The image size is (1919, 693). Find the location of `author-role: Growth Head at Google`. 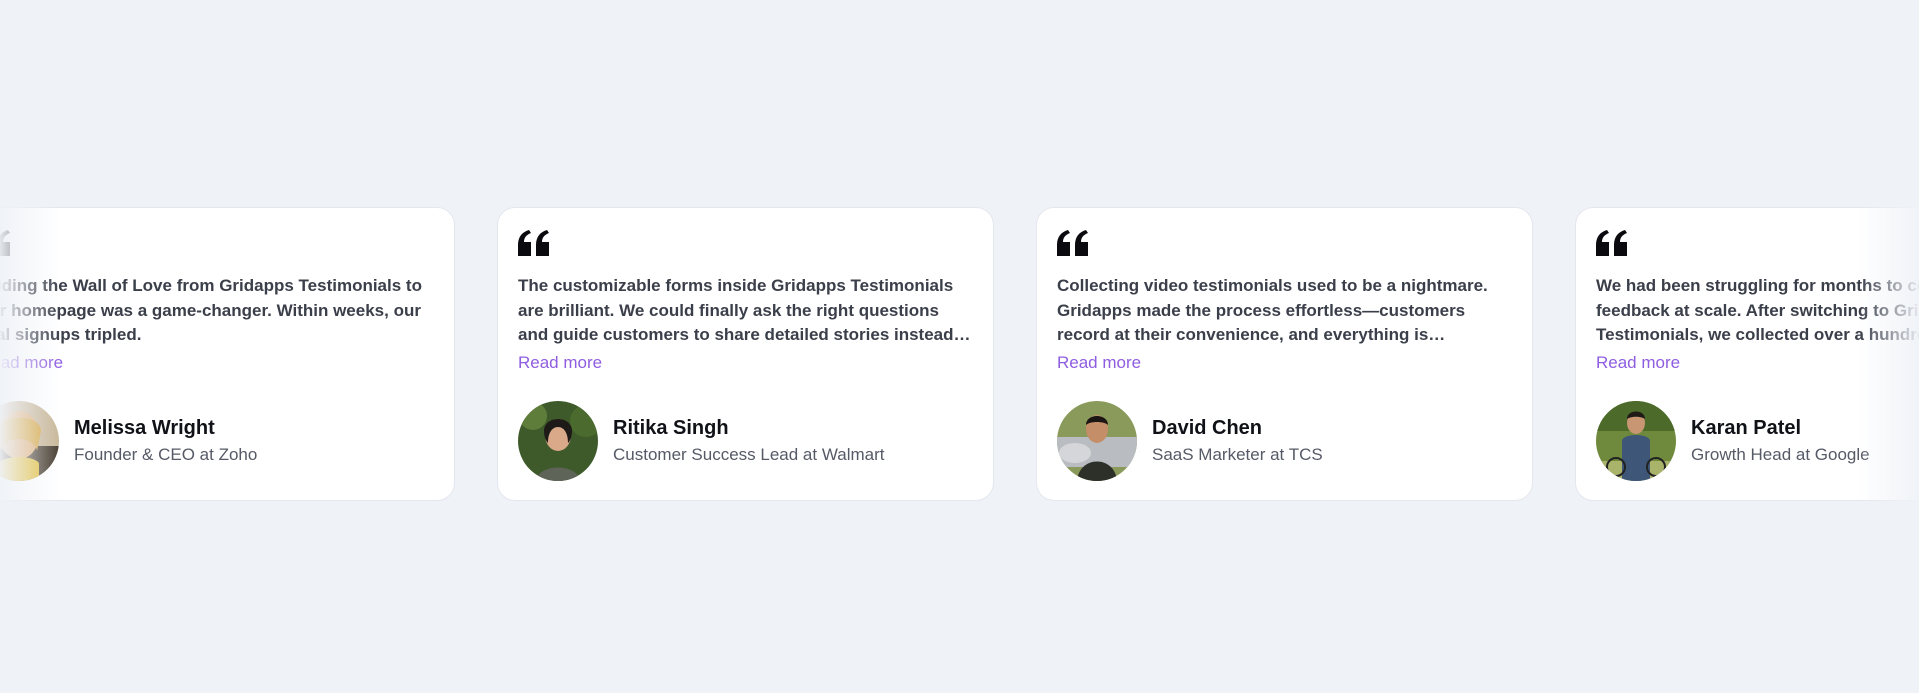

author-role: Growth Head at Google is located at coordinates (1780, 454).